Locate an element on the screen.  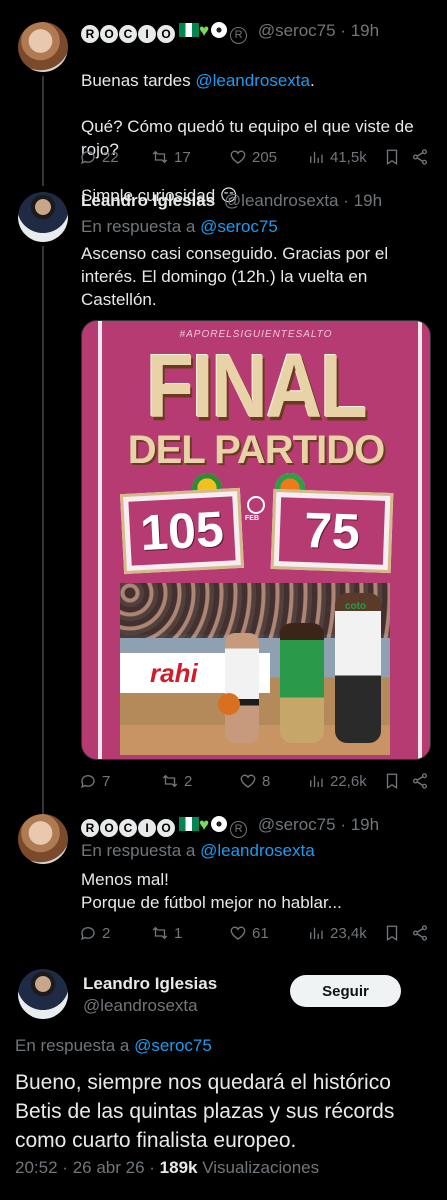
repost-button: 1 is located at coordinates (166, 933).